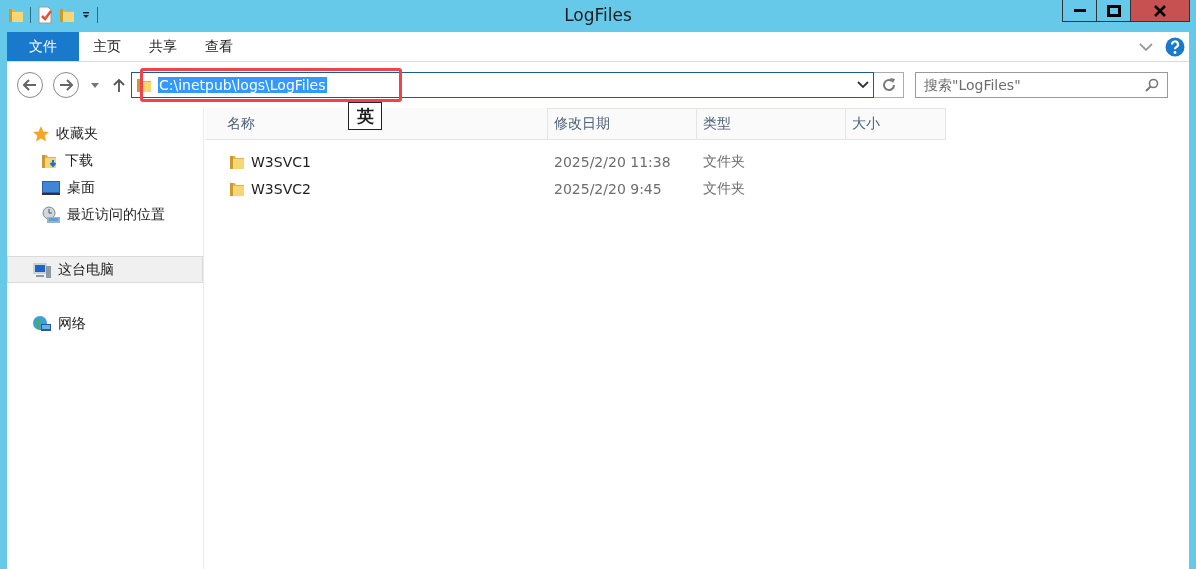 The image size is (1196, 569). I want to click on close-button, so click(1160, 10).